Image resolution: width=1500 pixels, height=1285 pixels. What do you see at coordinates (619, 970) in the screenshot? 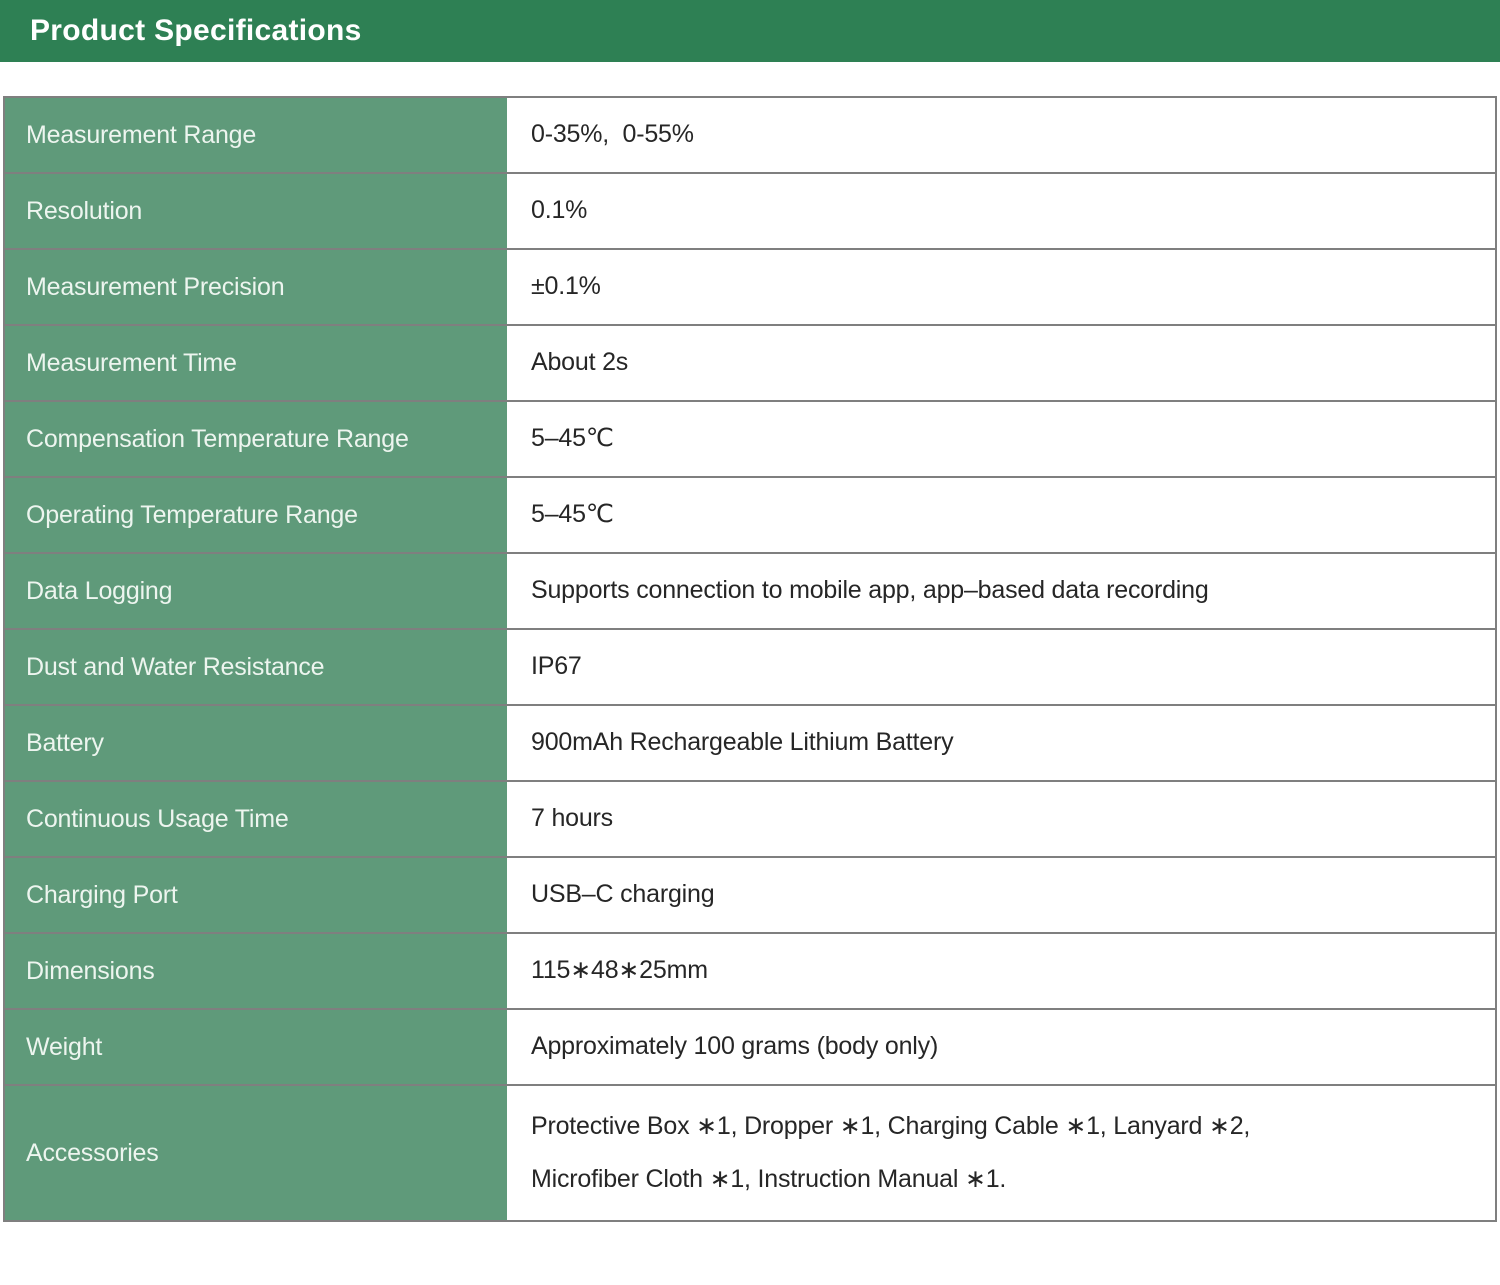
I see `spec-value-line: 115∗48∗25mm` at bounding box center [619, 970].